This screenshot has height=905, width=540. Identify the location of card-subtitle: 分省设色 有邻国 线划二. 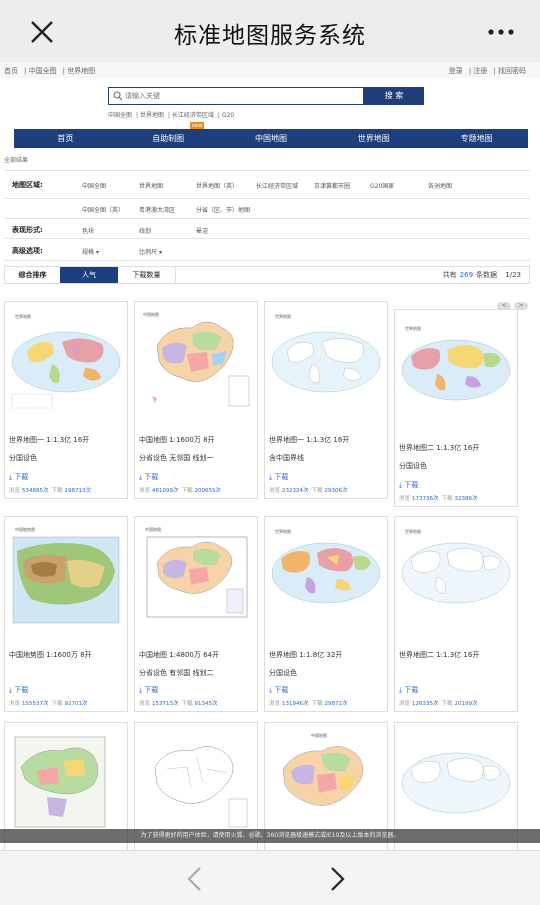
(176, 673).